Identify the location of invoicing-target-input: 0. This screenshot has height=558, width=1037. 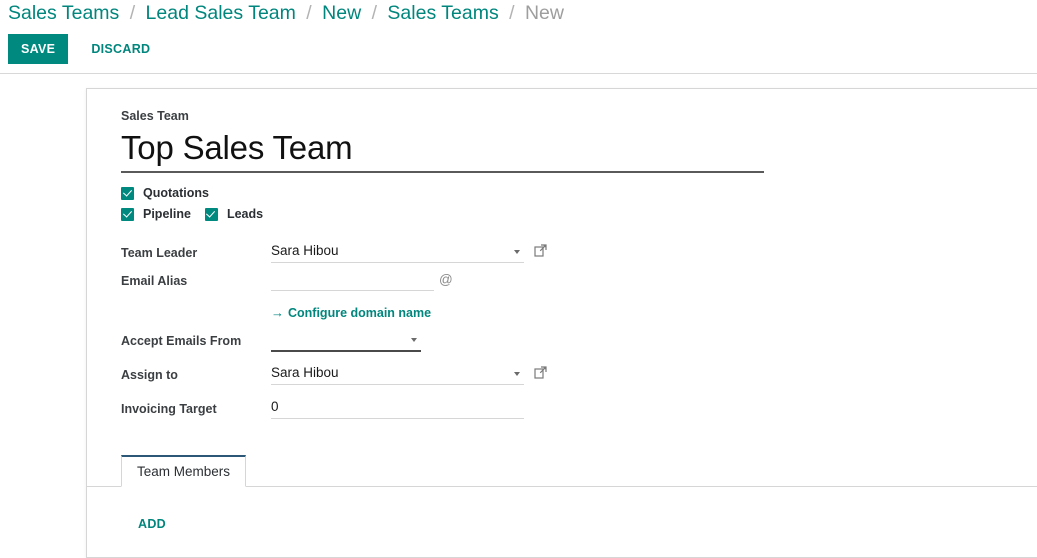
(397, 408).